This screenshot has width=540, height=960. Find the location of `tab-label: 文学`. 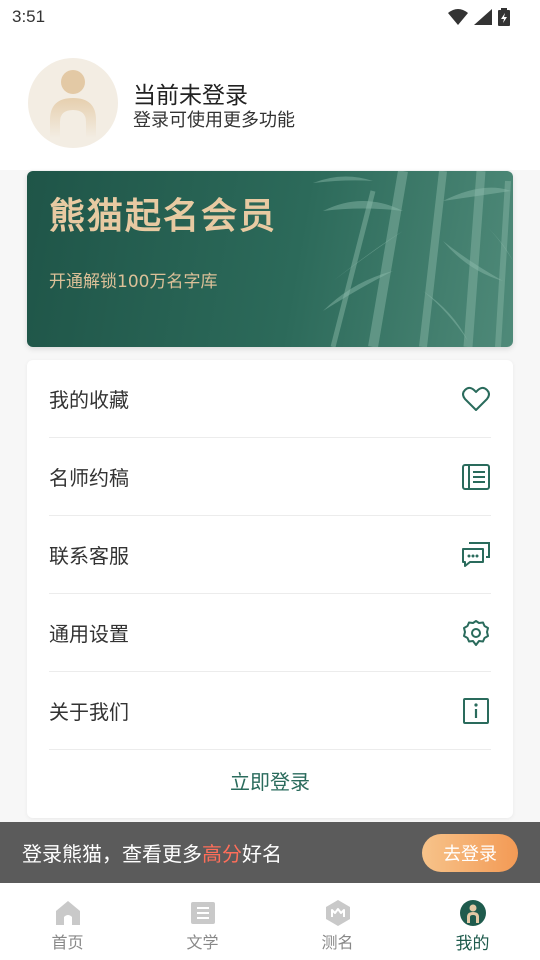

tab-label: 文学 is located at coordinates (202, 942).